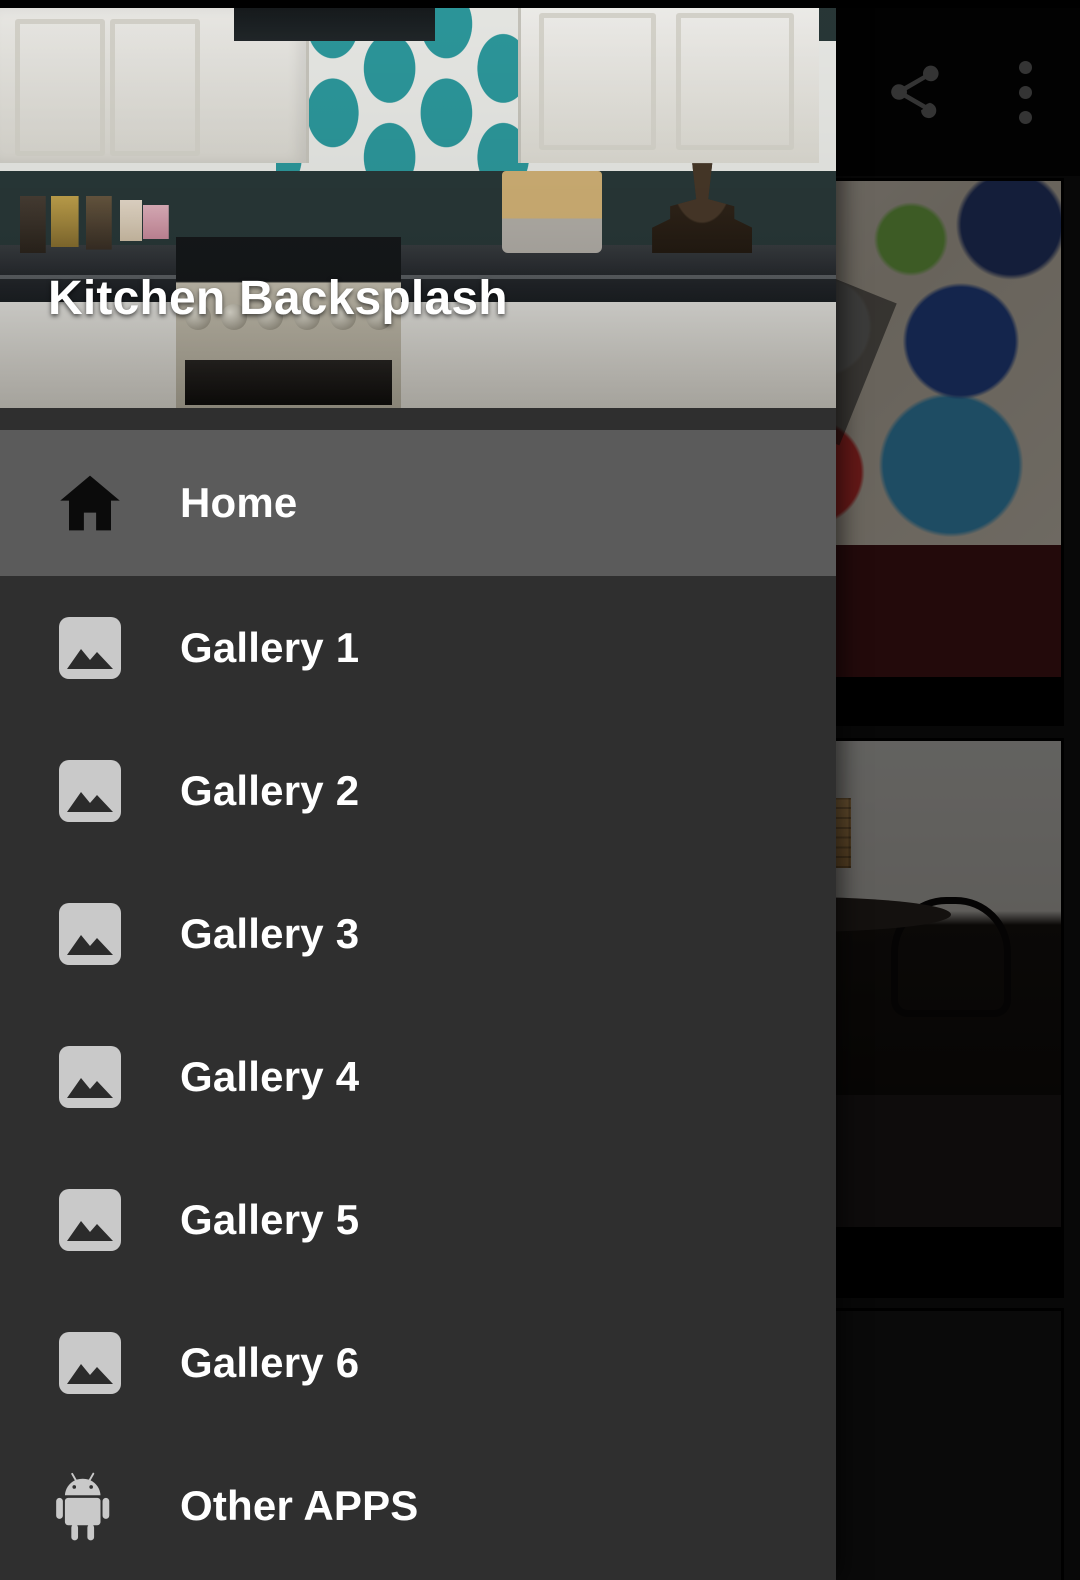 The width and height of the screenshot is (1080, 1580). Describe the element at coordinates (418, 1362) in the screenshot. I see `sidebar-item-gallery-6: Gallery 6` at that location.